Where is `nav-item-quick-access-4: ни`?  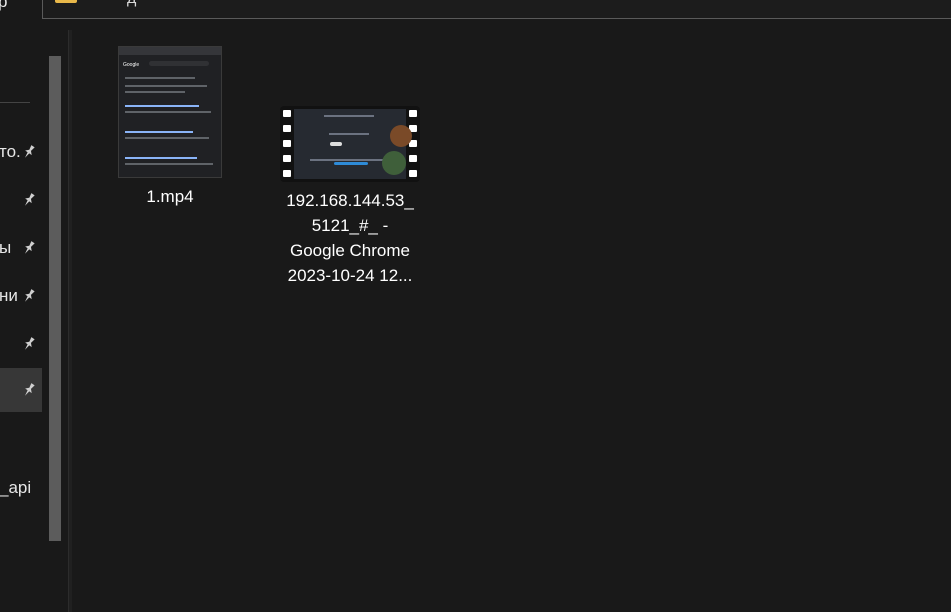 nav-item-quick-access-4: ни is located at coordinates (21, 296).